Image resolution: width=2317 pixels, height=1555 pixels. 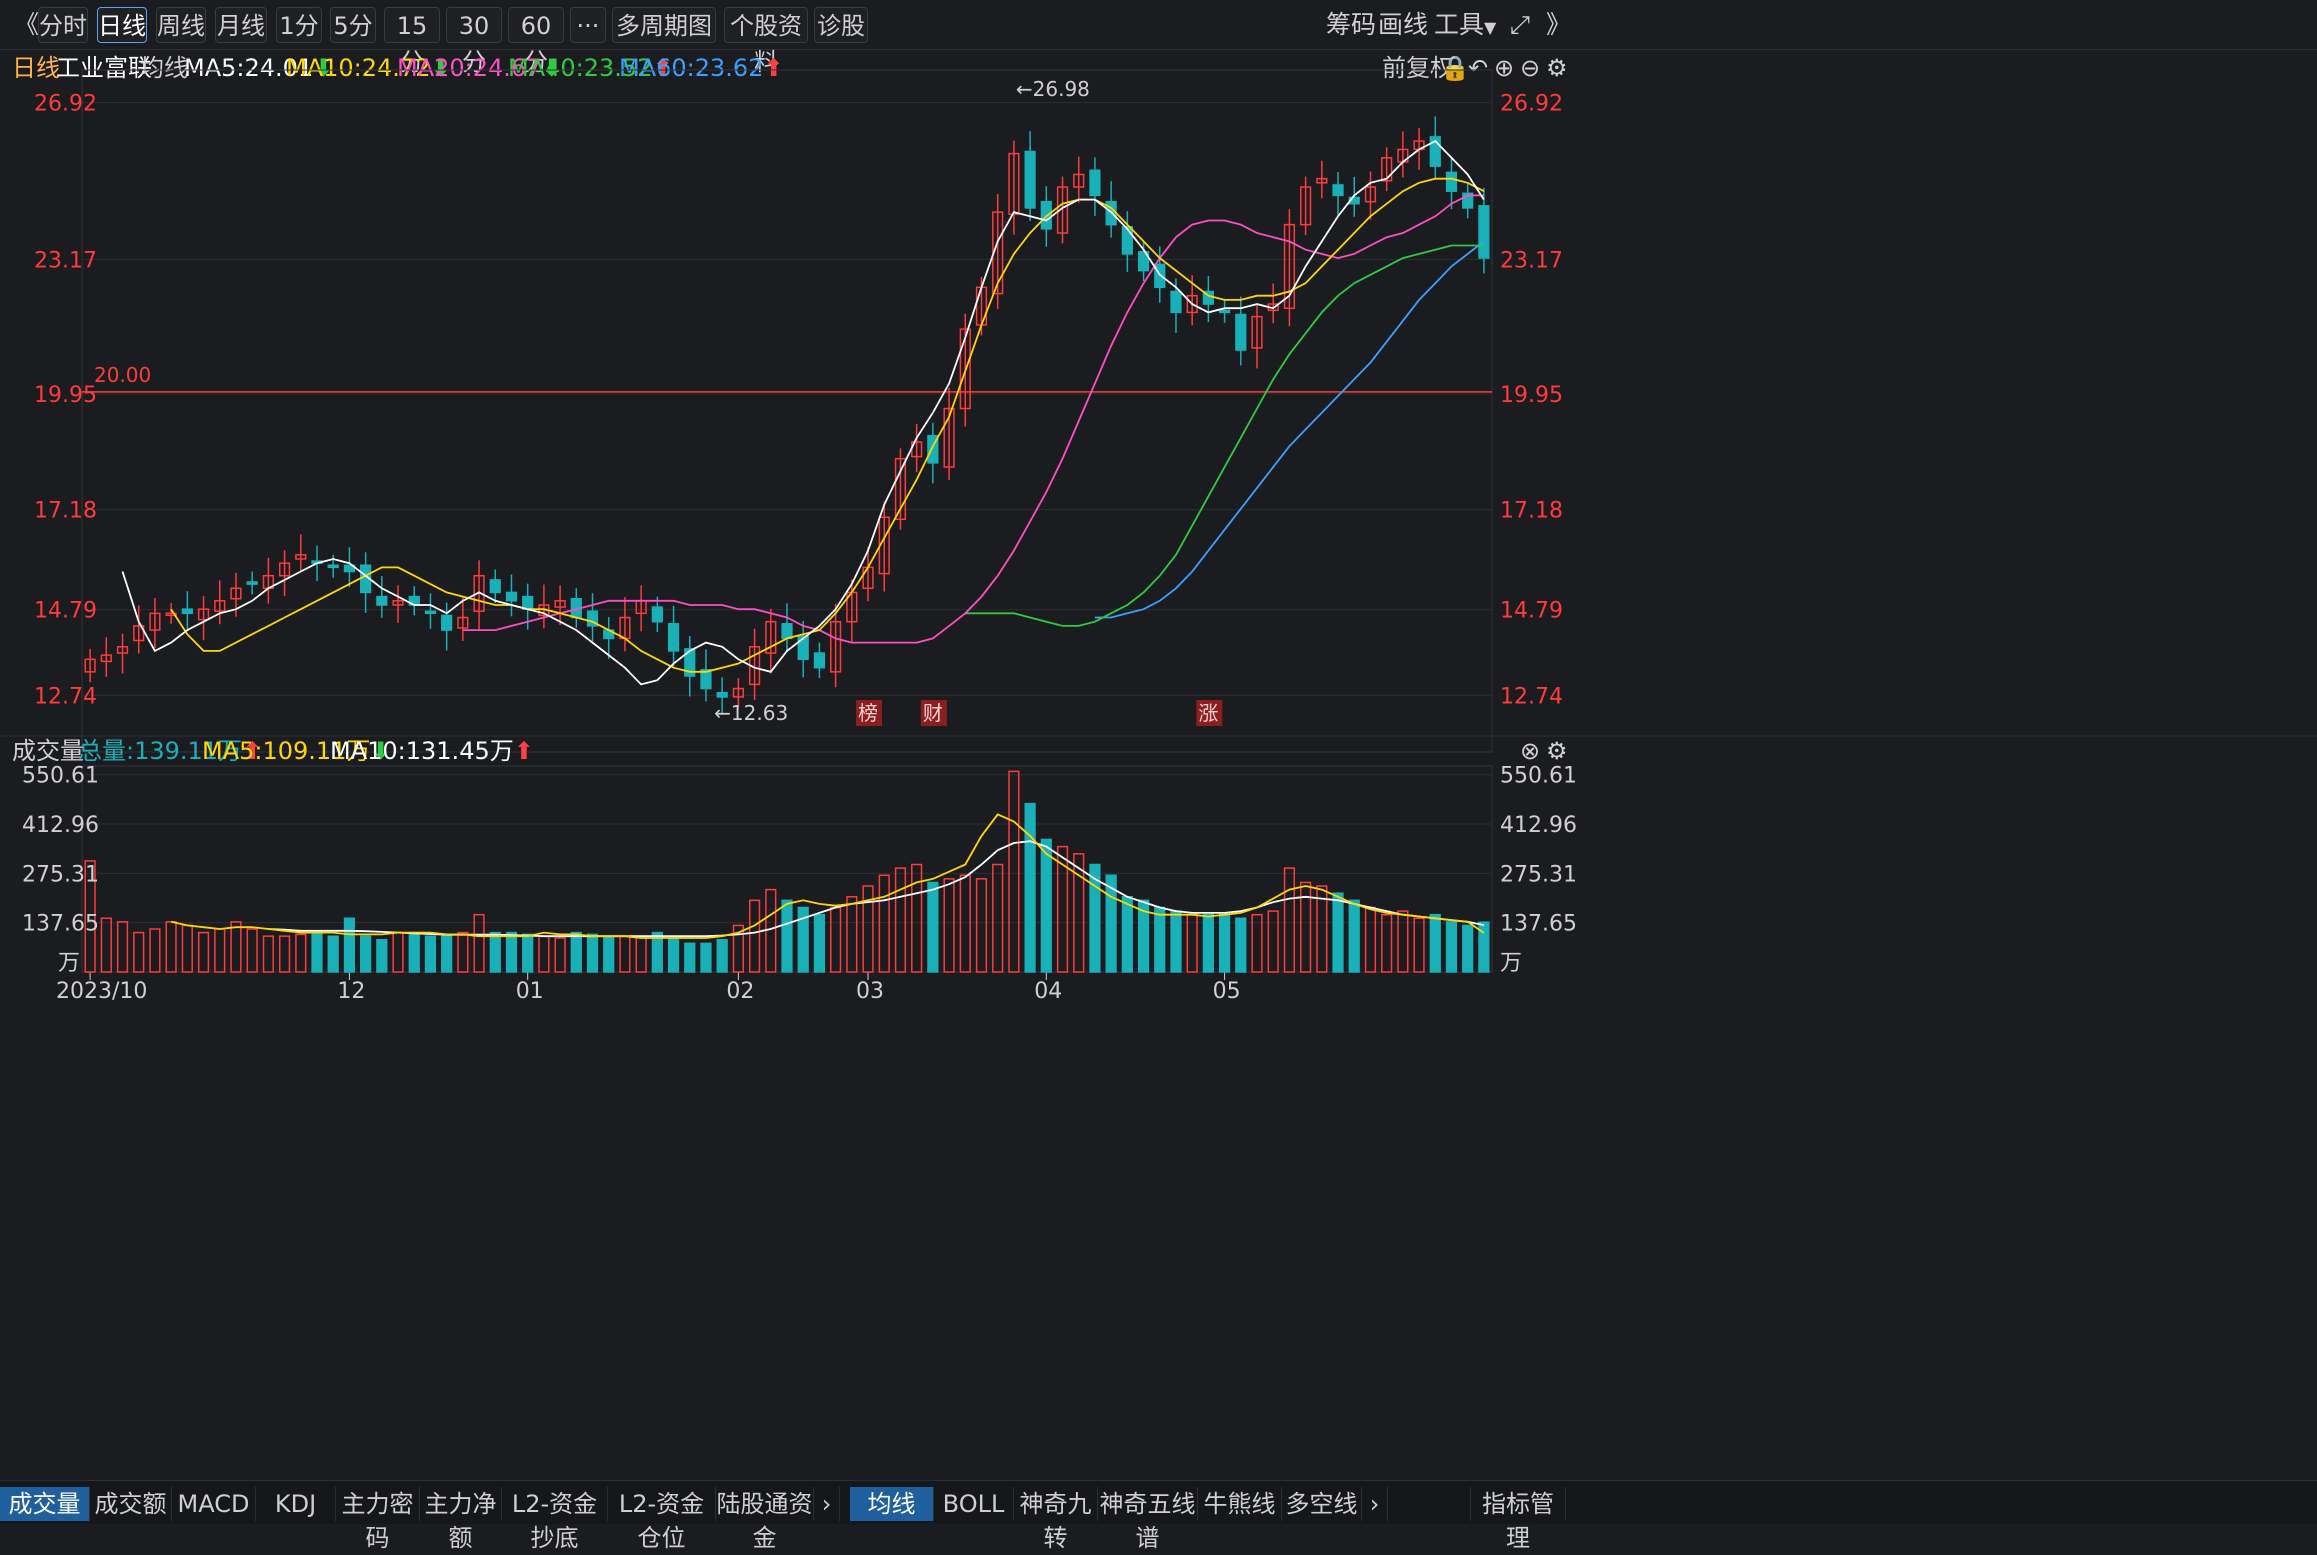 What do you see at coordinates (60, 776) in the screenshot?
I see `volume-tick-left: 550.61` at bounding box center [60, 776].